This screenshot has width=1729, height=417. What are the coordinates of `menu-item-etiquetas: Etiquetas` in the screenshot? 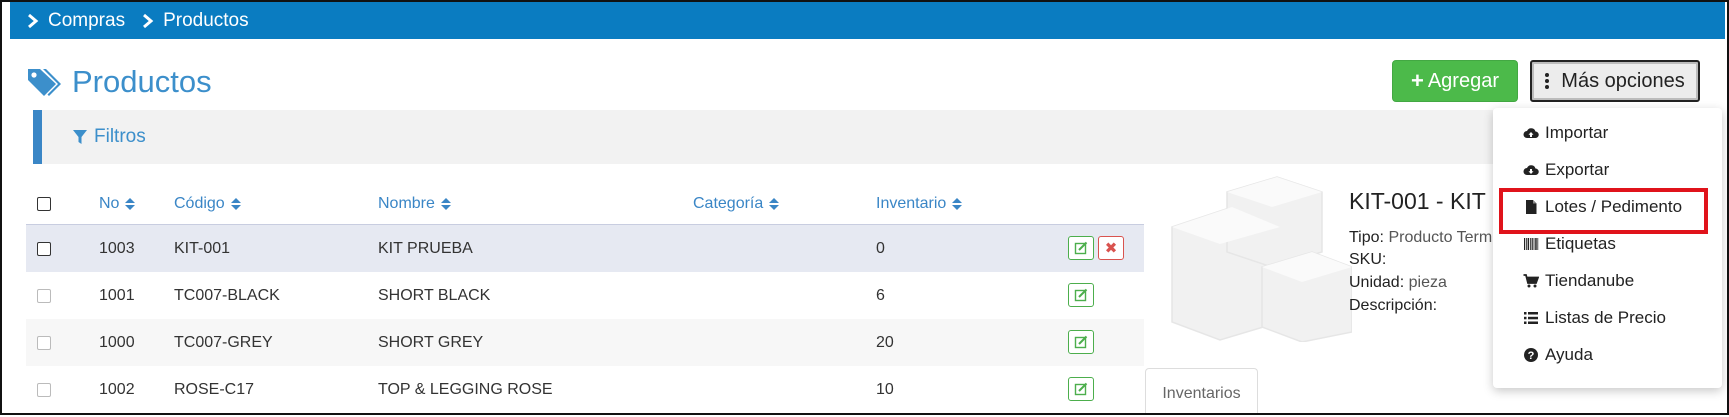 It's located at (1569, 244).